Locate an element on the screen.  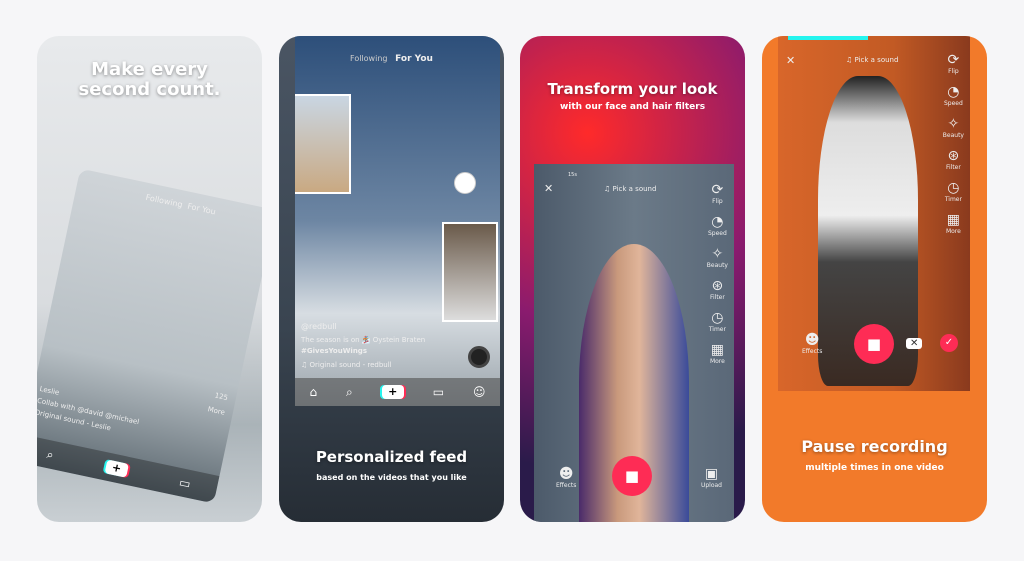
like-count: 125 is located at coordinates (221, 397).